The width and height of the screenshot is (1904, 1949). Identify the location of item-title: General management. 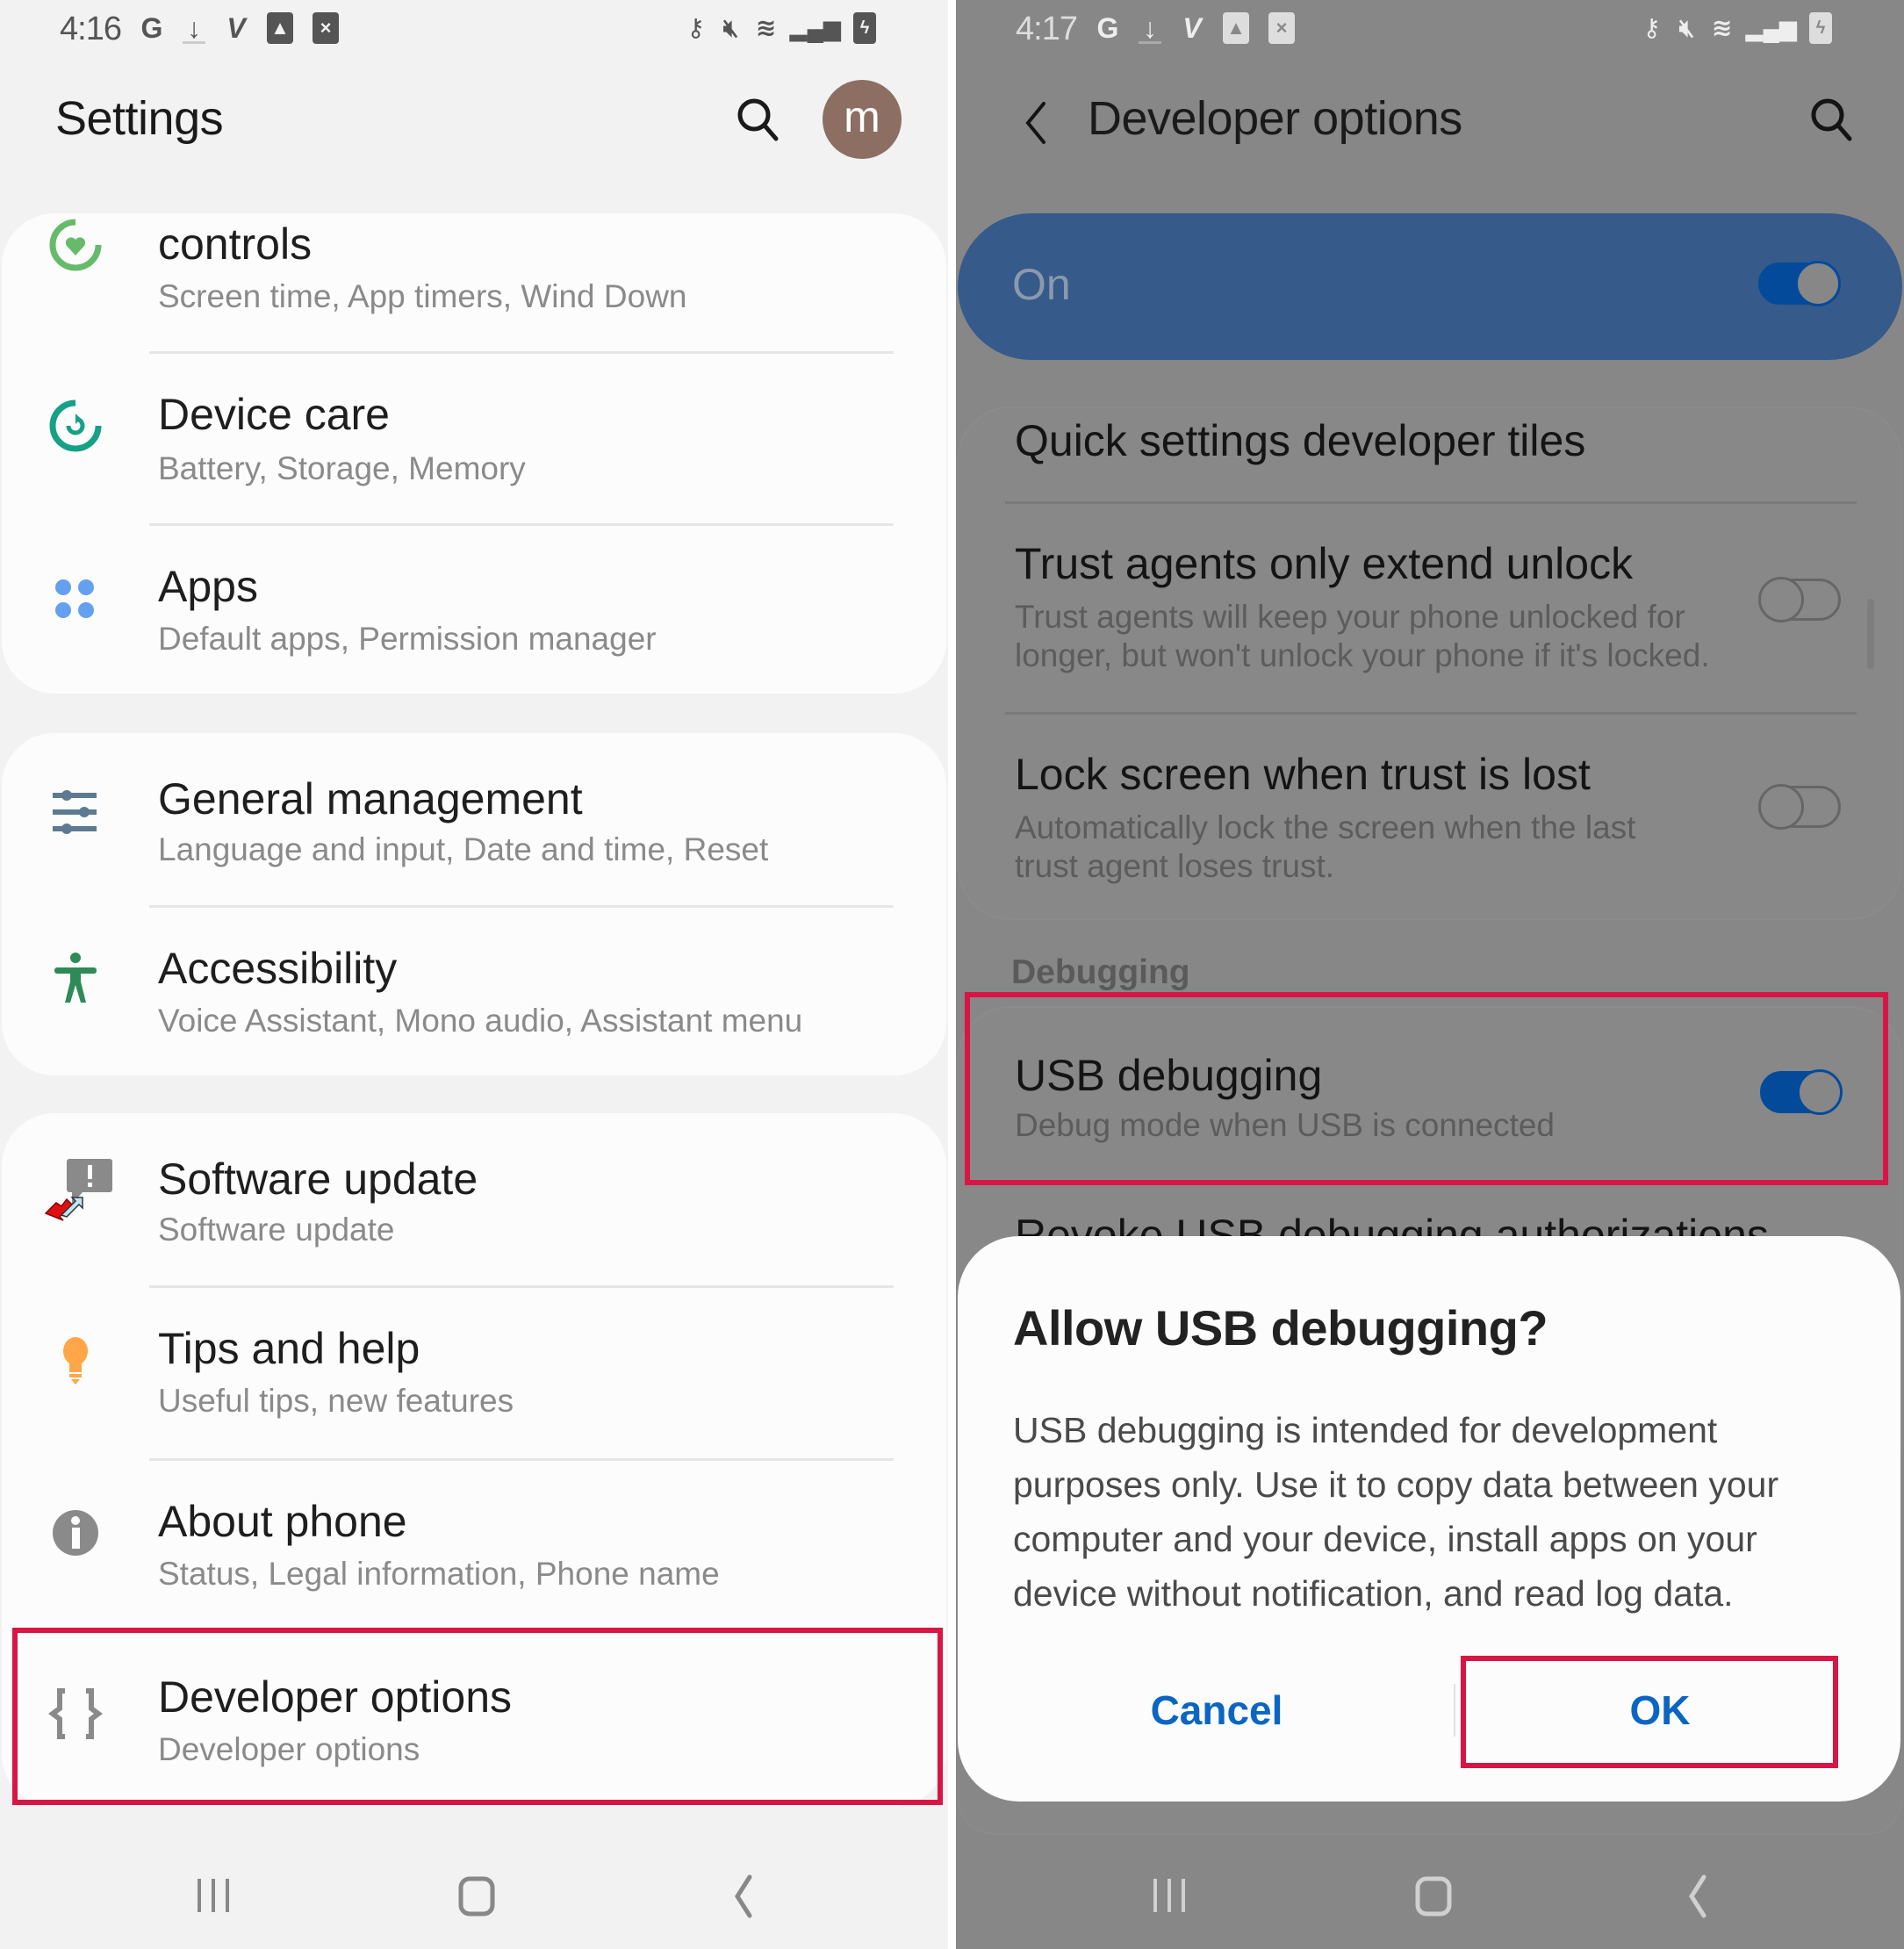
(370, 798).